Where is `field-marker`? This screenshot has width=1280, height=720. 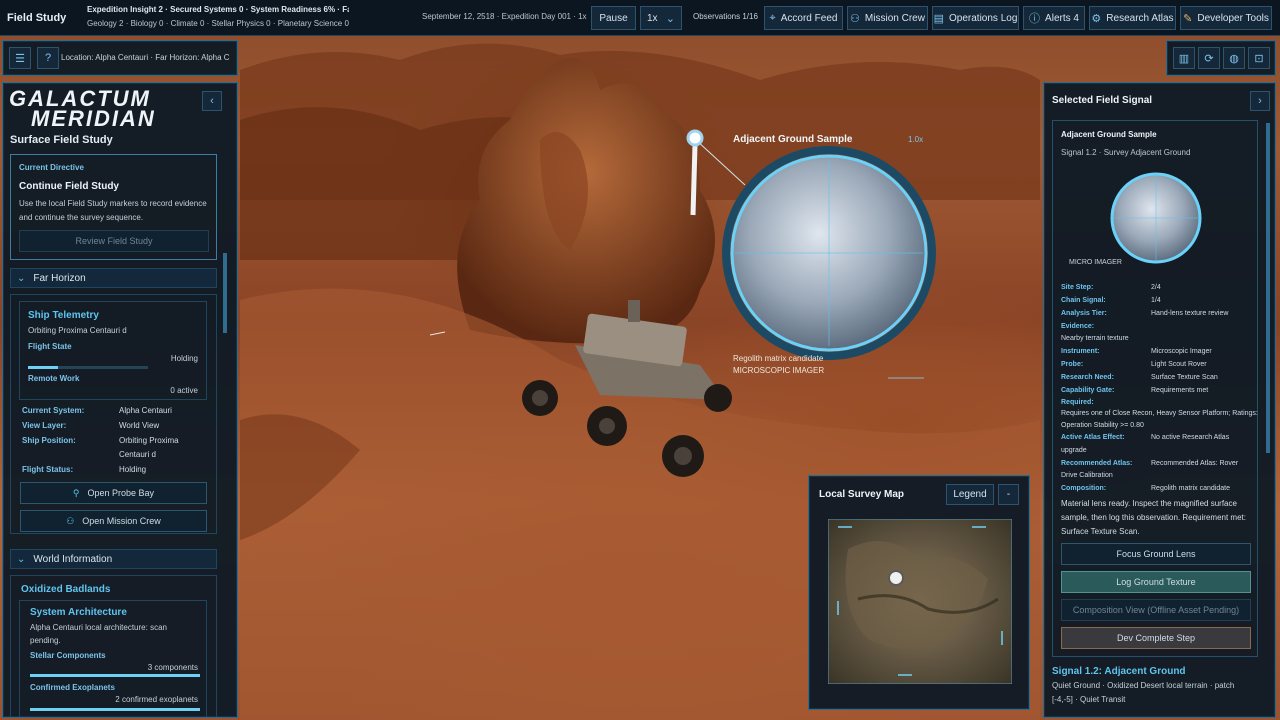 field-marker is located at coordinates (695, 138).